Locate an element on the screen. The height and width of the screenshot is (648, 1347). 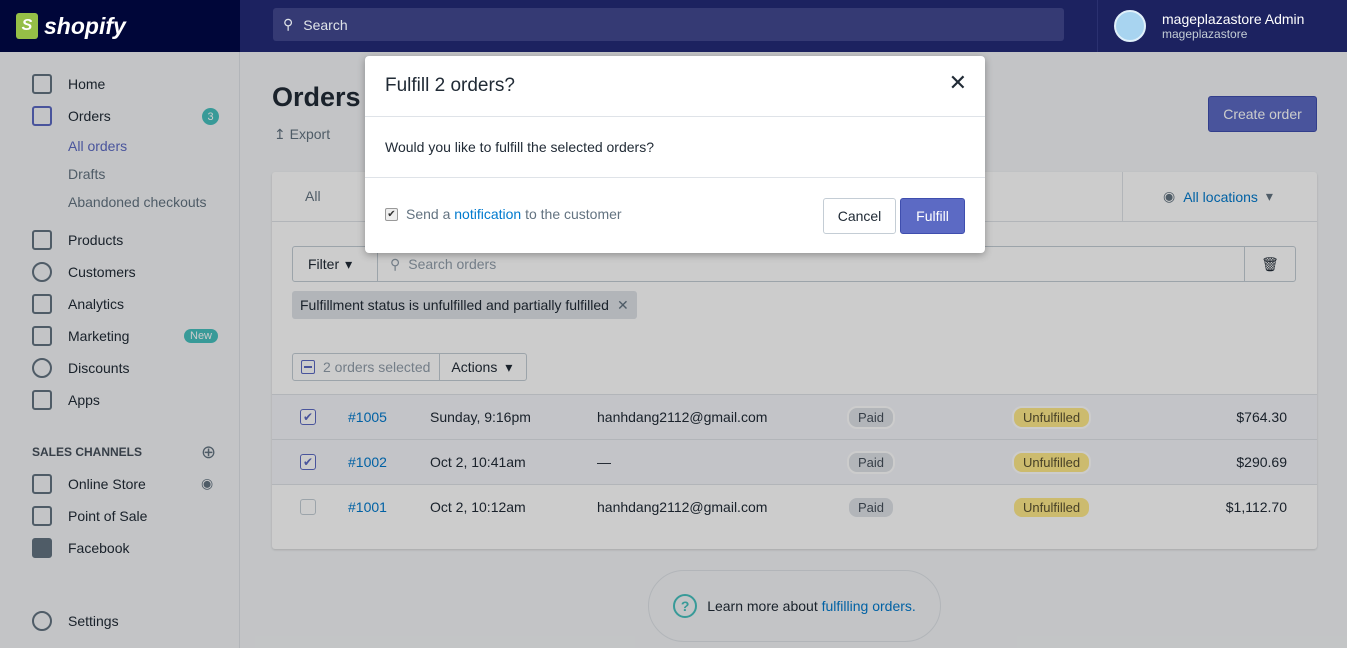
fulfill-button: Fulfill is located at coordinates (932, 216).